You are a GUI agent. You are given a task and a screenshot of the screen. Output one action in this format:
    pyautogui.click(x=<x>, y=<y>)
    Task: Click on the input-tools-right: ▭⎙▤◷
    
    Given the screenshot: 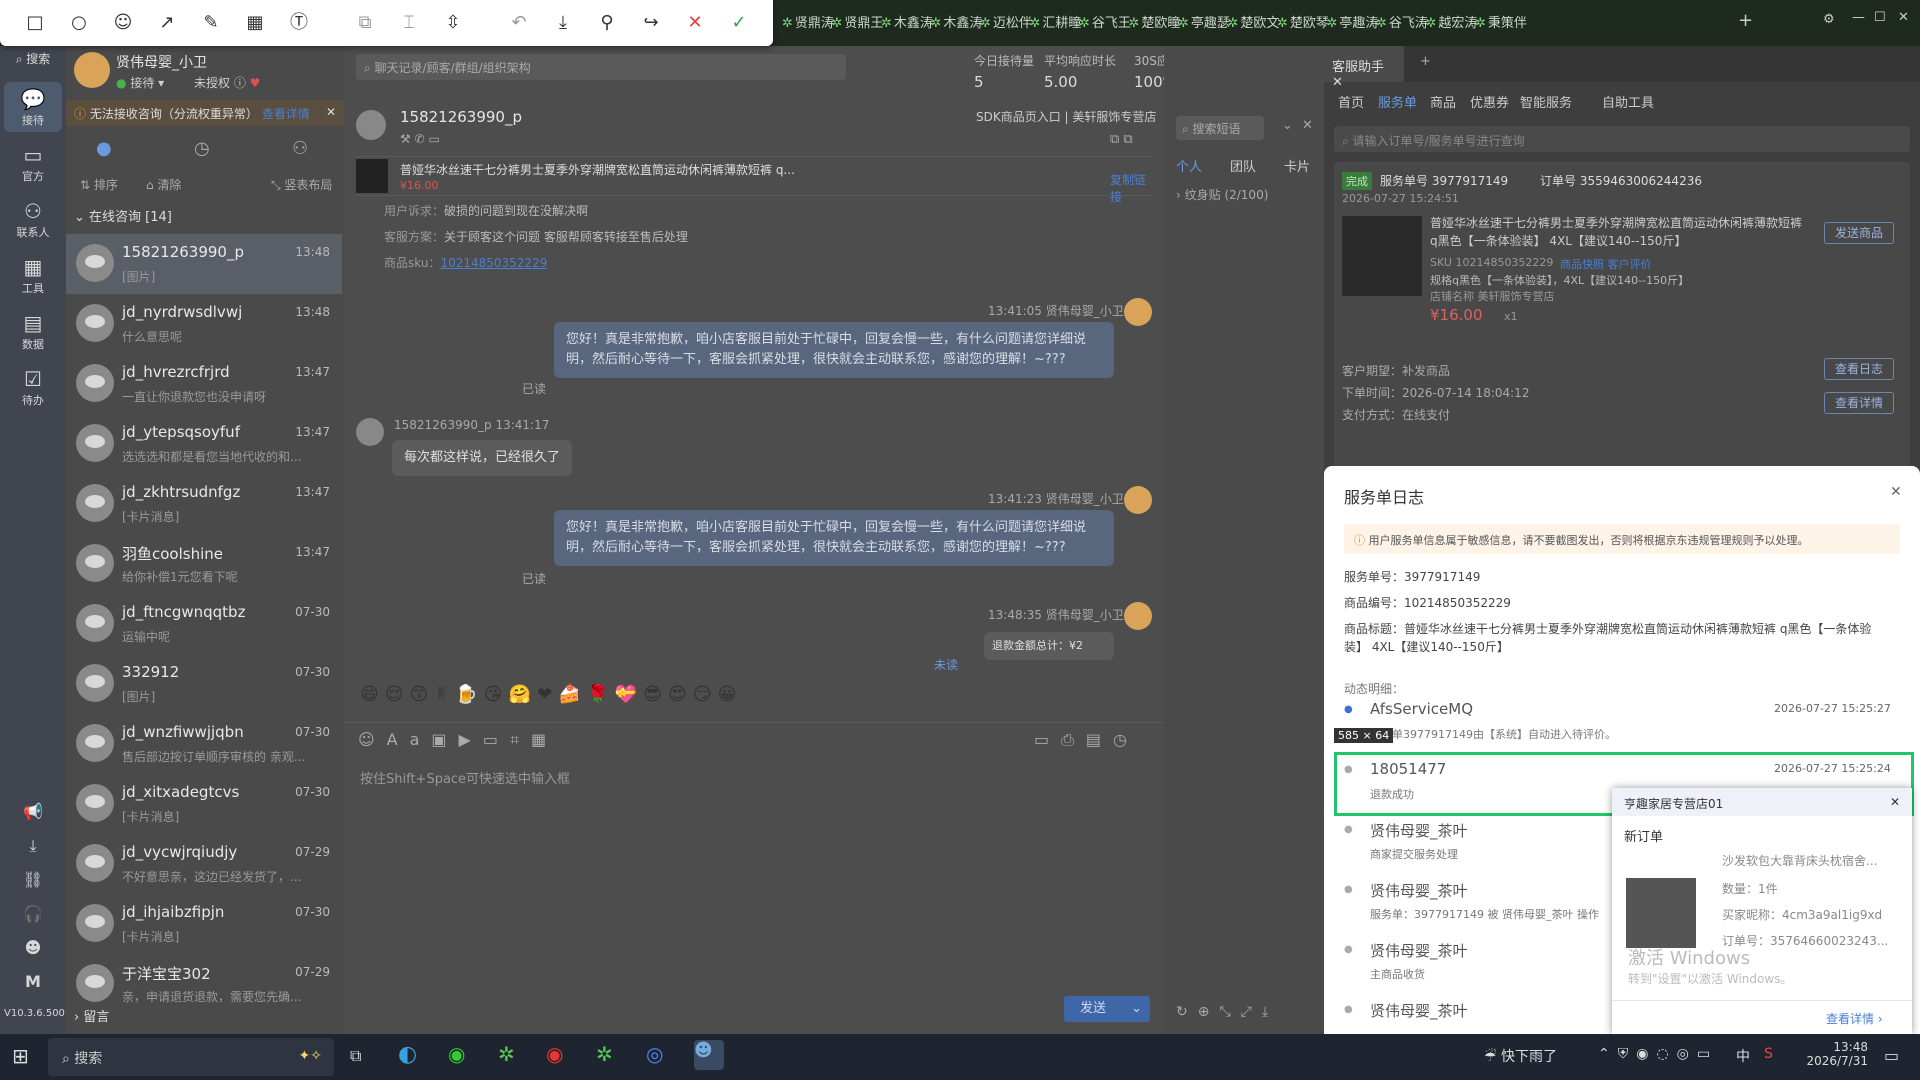 What is the action you would take?
    pyautogui.click(x=1086, y=740)
    